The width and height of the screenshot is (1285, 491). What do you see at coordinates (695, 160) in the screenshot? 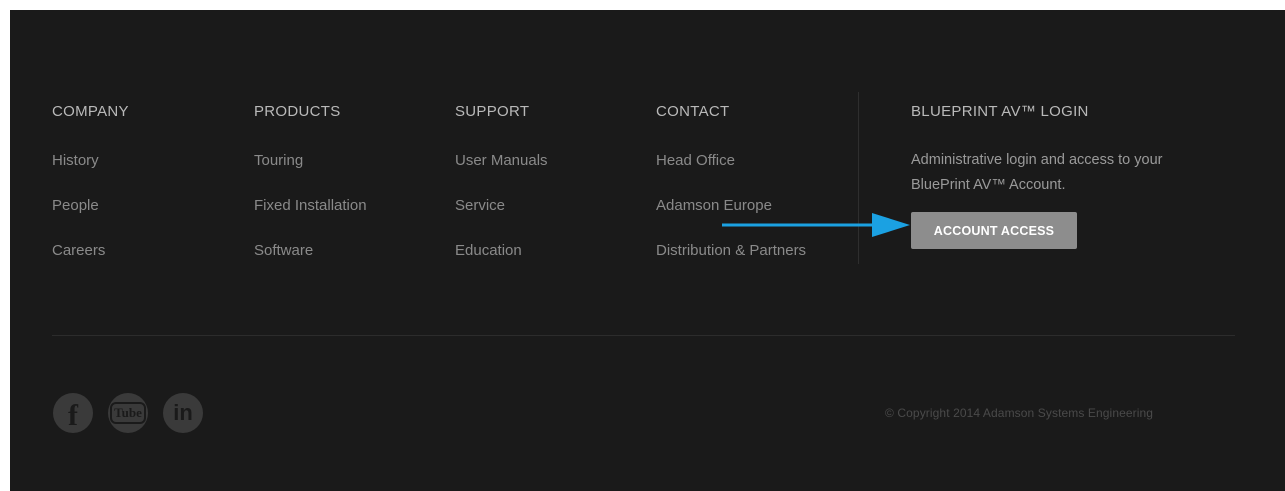
I see `link-head-office: Head Office` at bounding box center [695, 160].